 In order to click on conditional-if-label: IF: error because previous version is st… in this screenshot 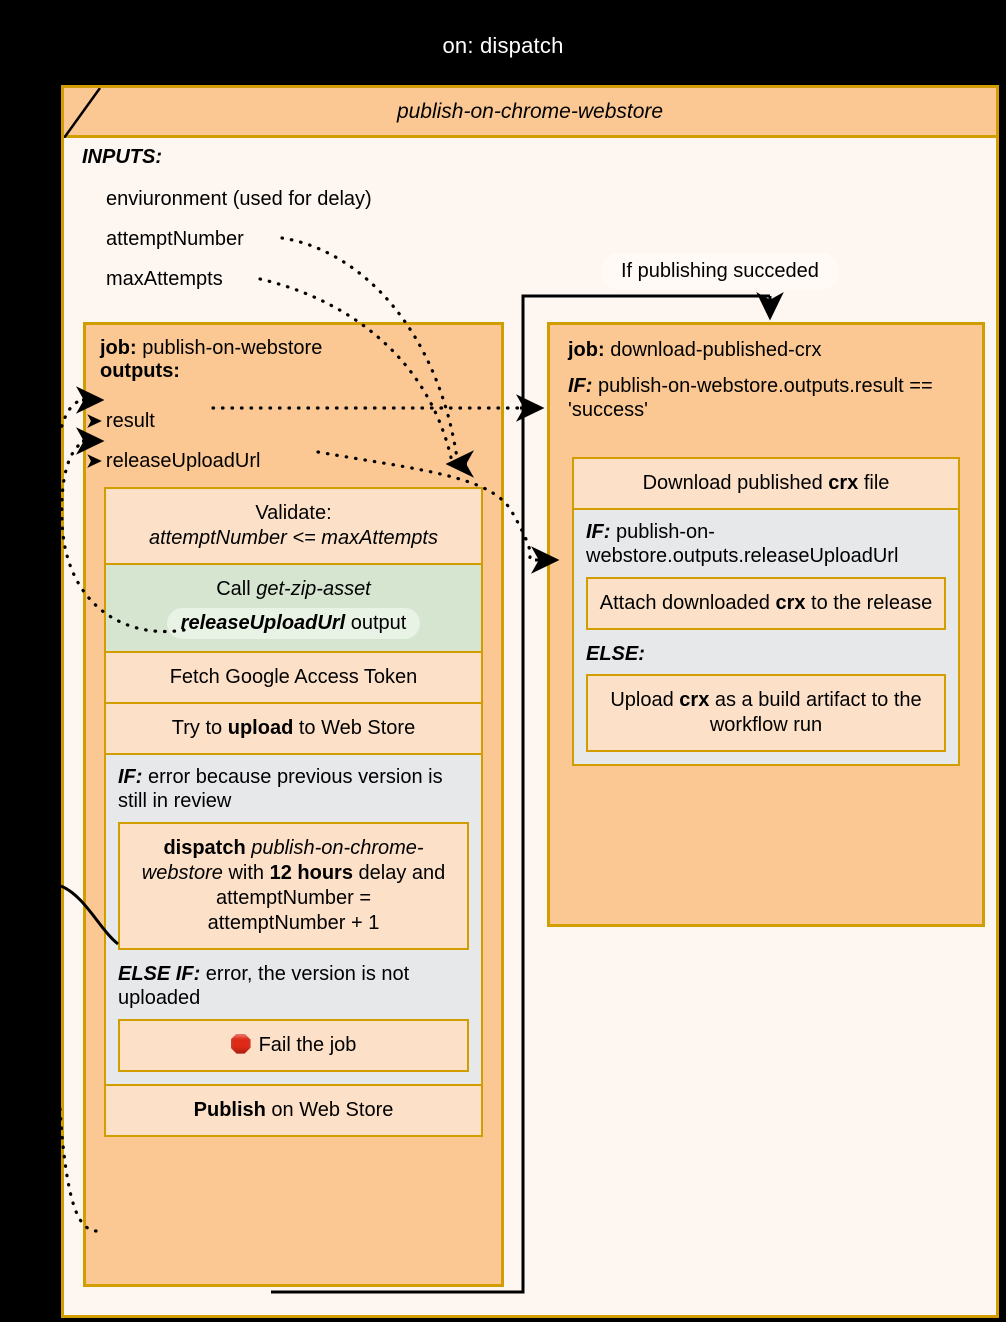, I will do `click(293, 789)`.